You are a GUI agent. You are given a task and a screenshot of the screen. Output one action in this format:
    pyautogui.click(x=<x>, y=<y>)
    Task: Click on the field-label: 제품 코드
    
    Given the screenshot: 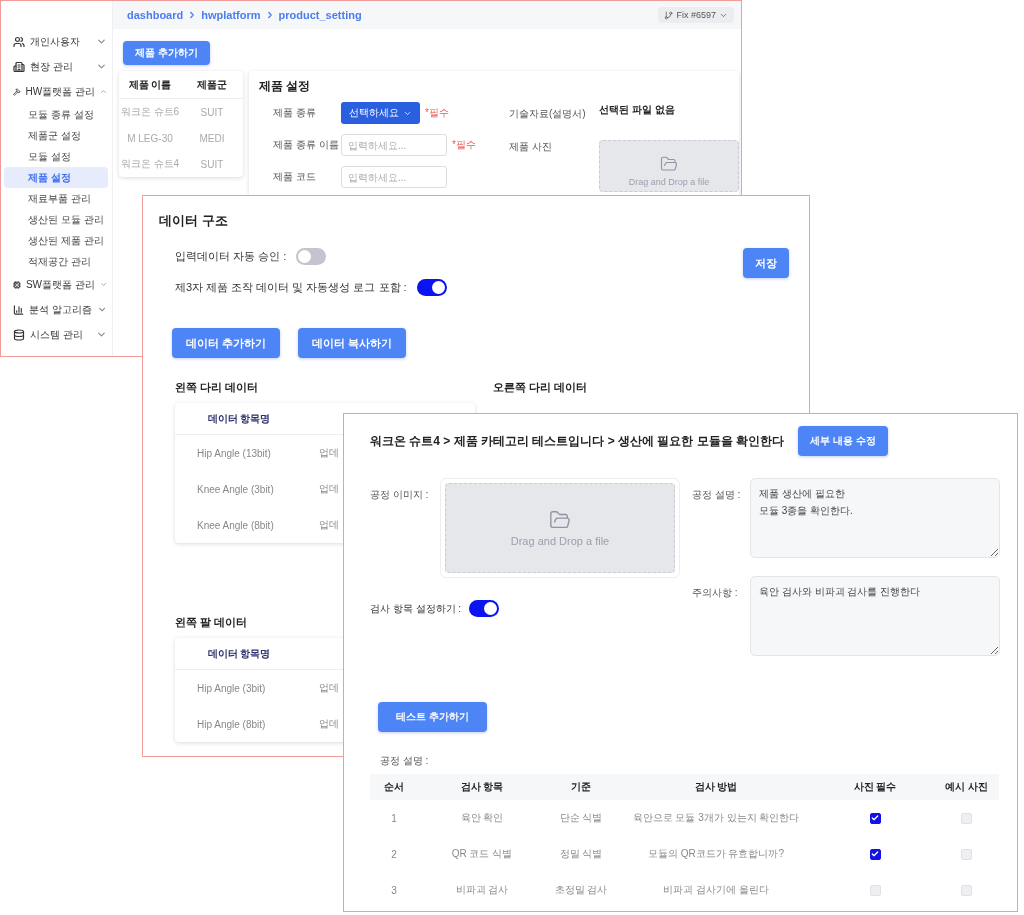 What is the action you would take?
    pyautogui.click(x=294, y=177)
    